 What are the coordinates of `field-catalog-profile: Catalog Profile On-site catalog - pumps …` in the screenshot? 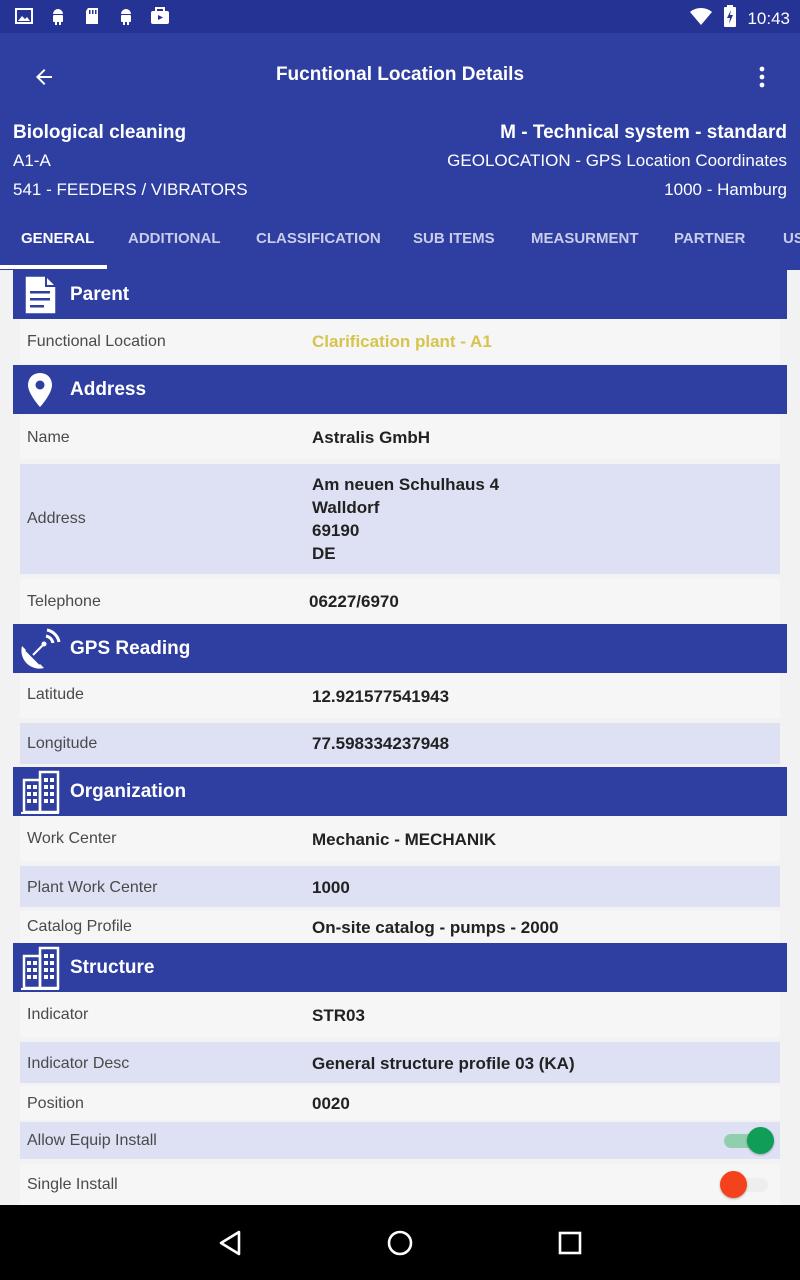 It's located at (400, 927).